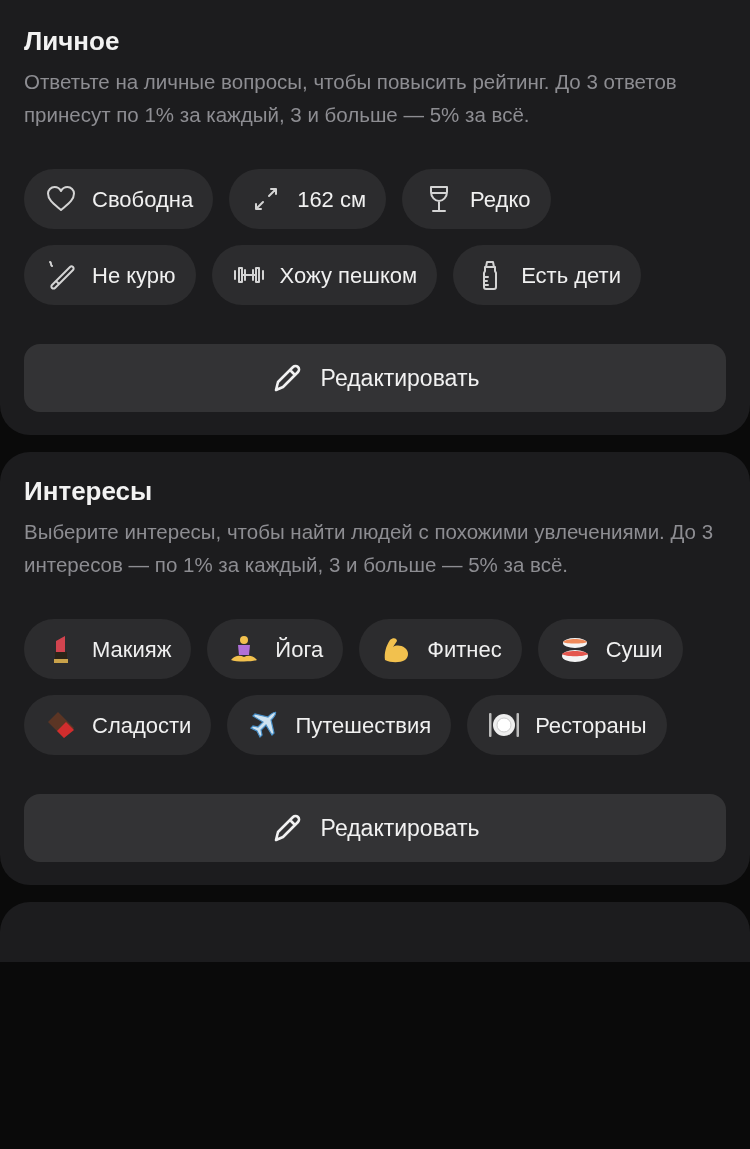 This screenshot has height=1149, width=750. What do you see at coordinates (110, 275) in the screenshot?
I see `profile-chip: Не курю` at bounding box center [110, 275].